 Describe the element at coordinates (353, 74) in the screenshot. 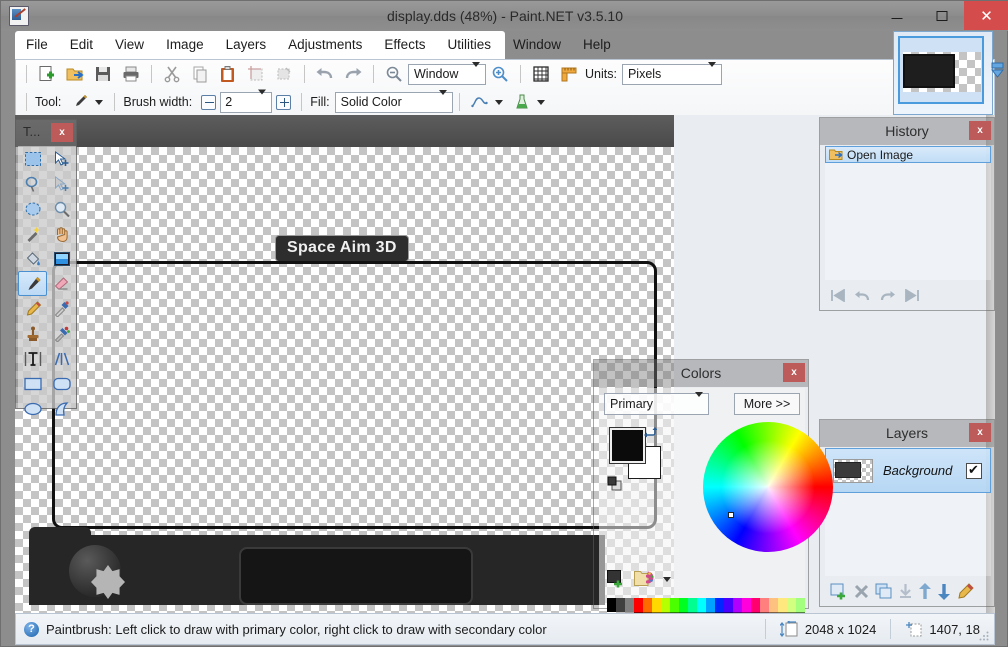

I see `redo-icon` at that location.